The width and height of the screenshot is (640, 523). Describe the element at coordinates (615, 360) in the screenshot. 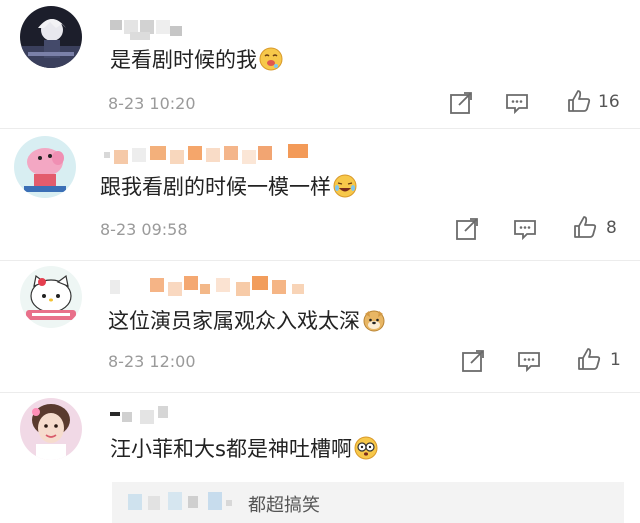

I see `like-count: 1` at that location.